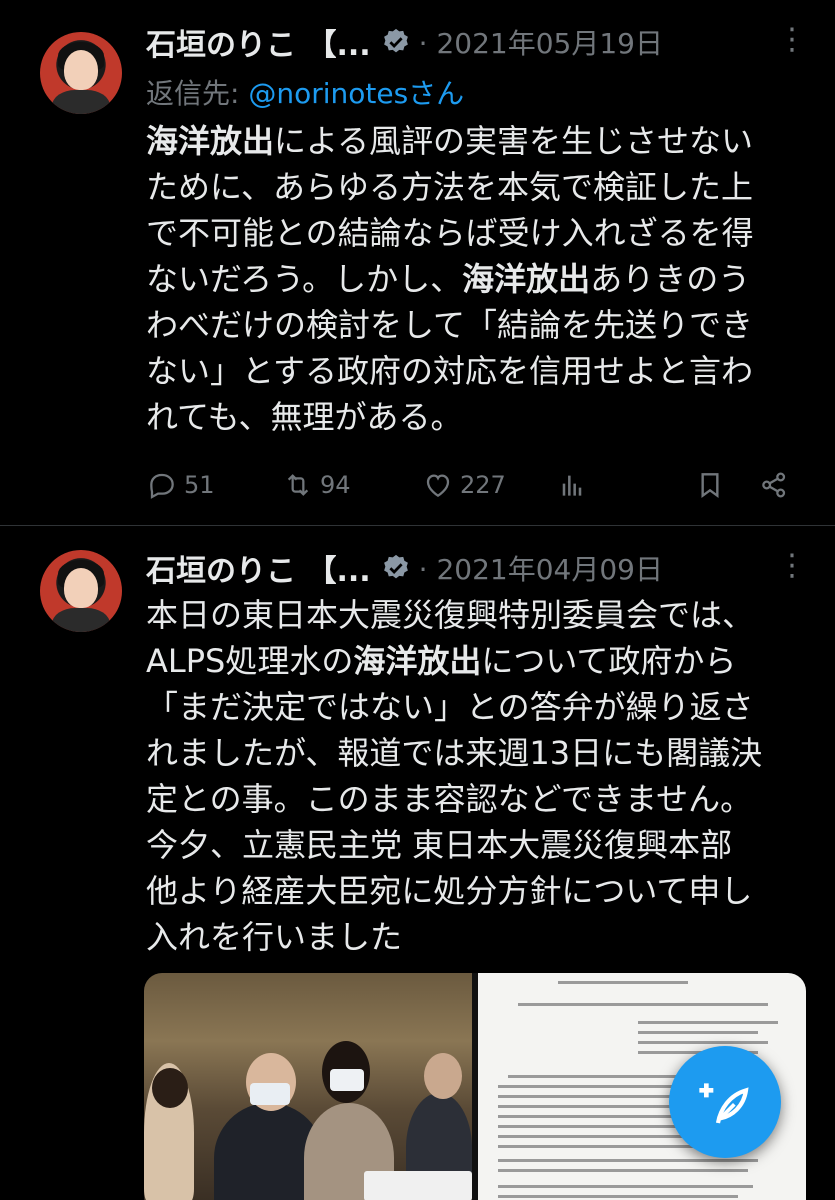 The height and width of the screenshot is (1200, 835). I want to click on reply-button: 51, so click(180, 485).